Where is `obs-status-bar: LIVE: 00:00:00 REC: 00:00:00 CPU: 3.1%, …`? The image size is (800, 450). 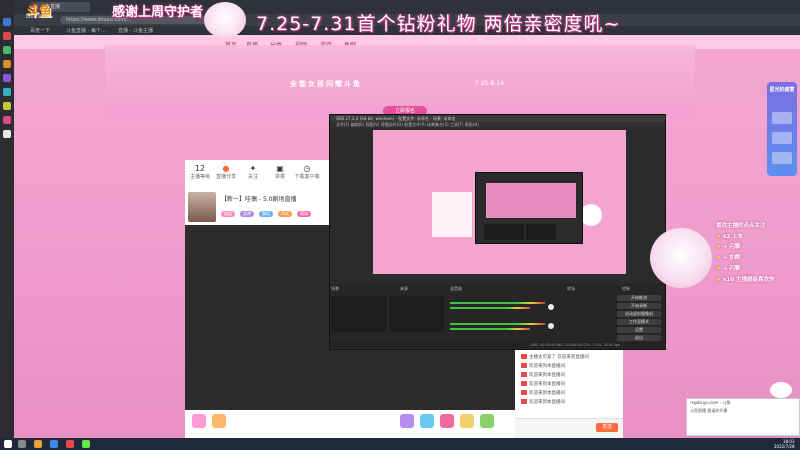 obs-status-bar: LIVE: 00:00:00 REC: 00:00:00 CPU: 3.1%, … is located at coordinates (497, 345).